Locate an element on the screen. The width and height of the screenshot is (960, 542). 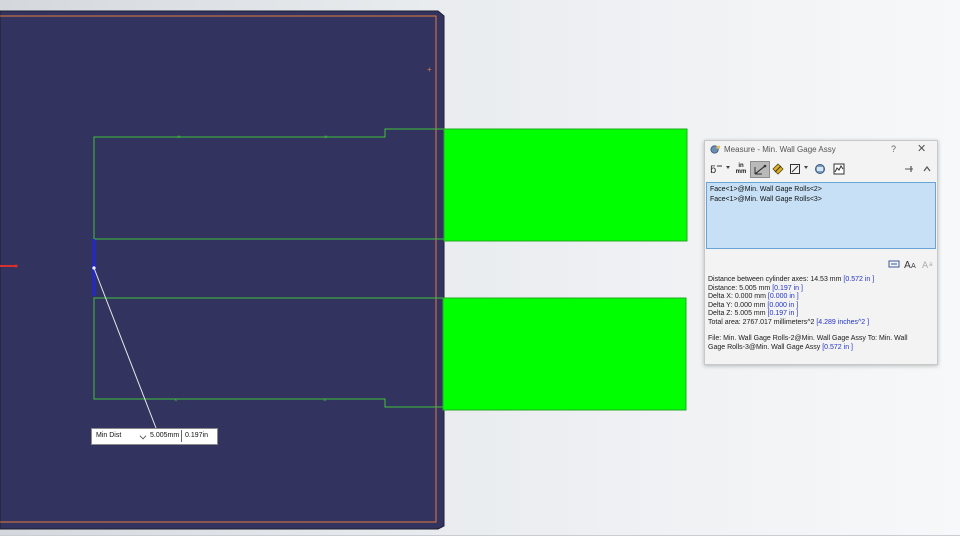
callout-value-in: 0.197in is located at coordinates (196, 435).